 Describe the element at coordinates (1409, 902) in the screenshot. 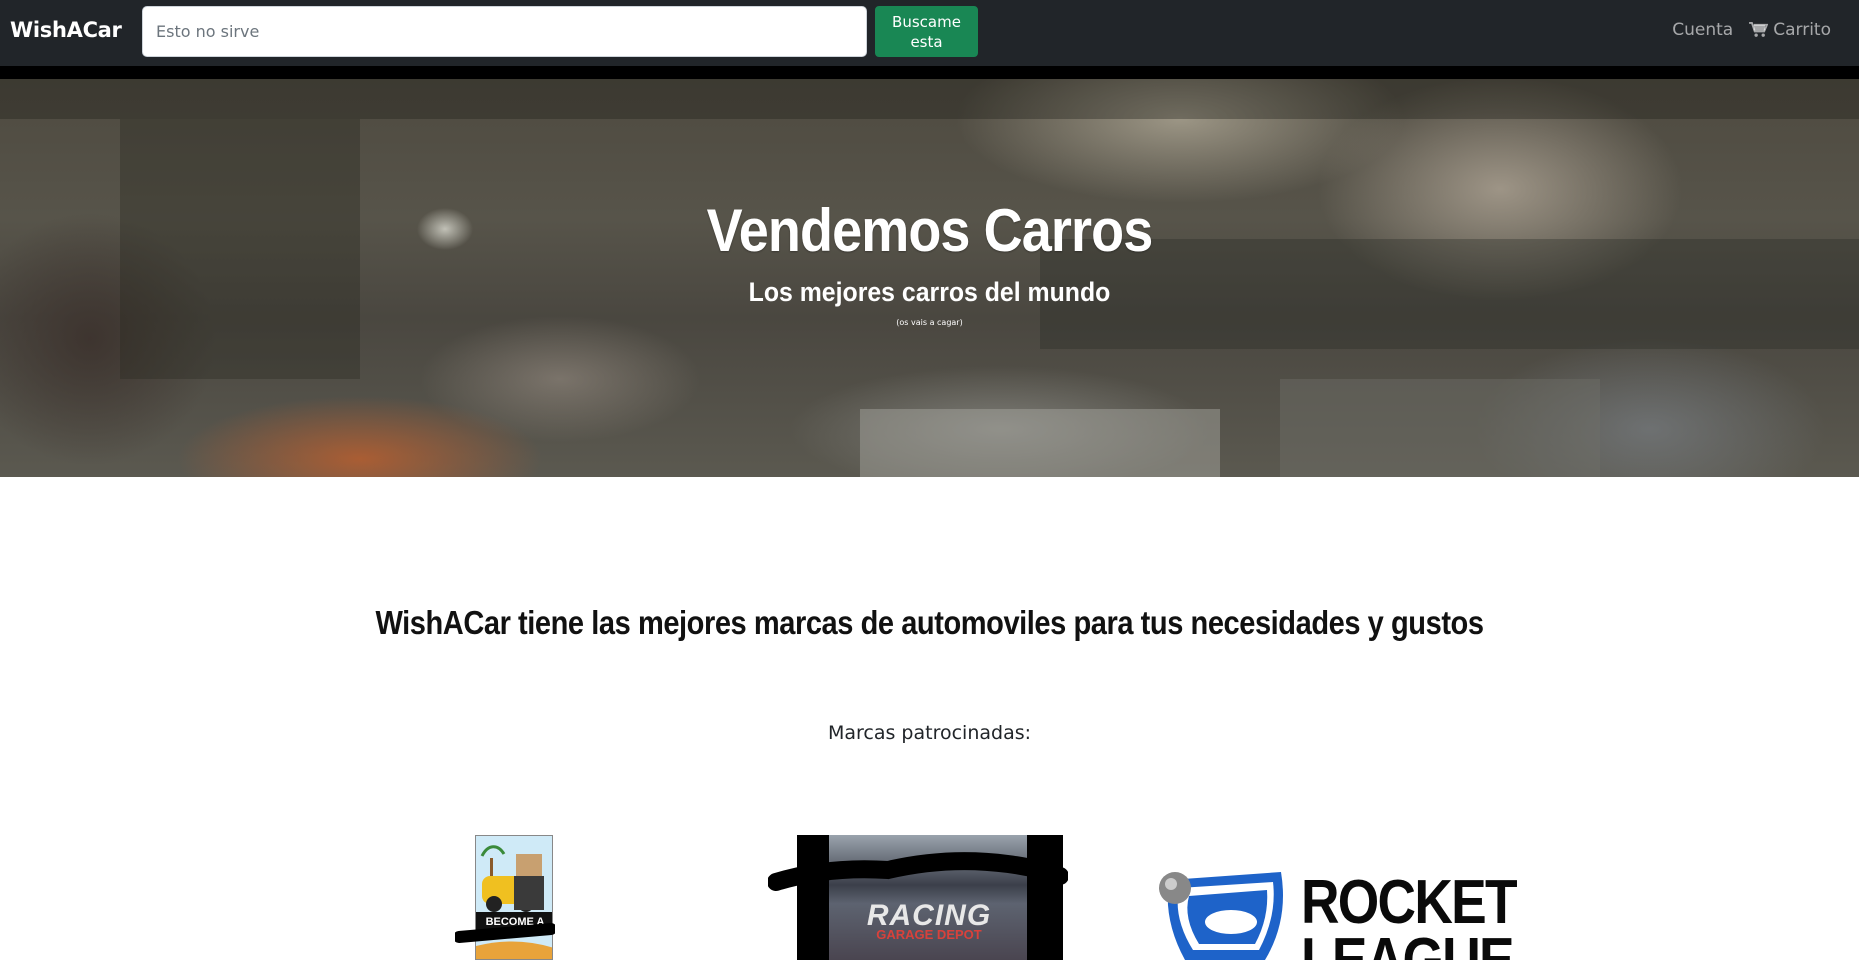

I see `rocket-league-word-1: ROCKET` at that location.